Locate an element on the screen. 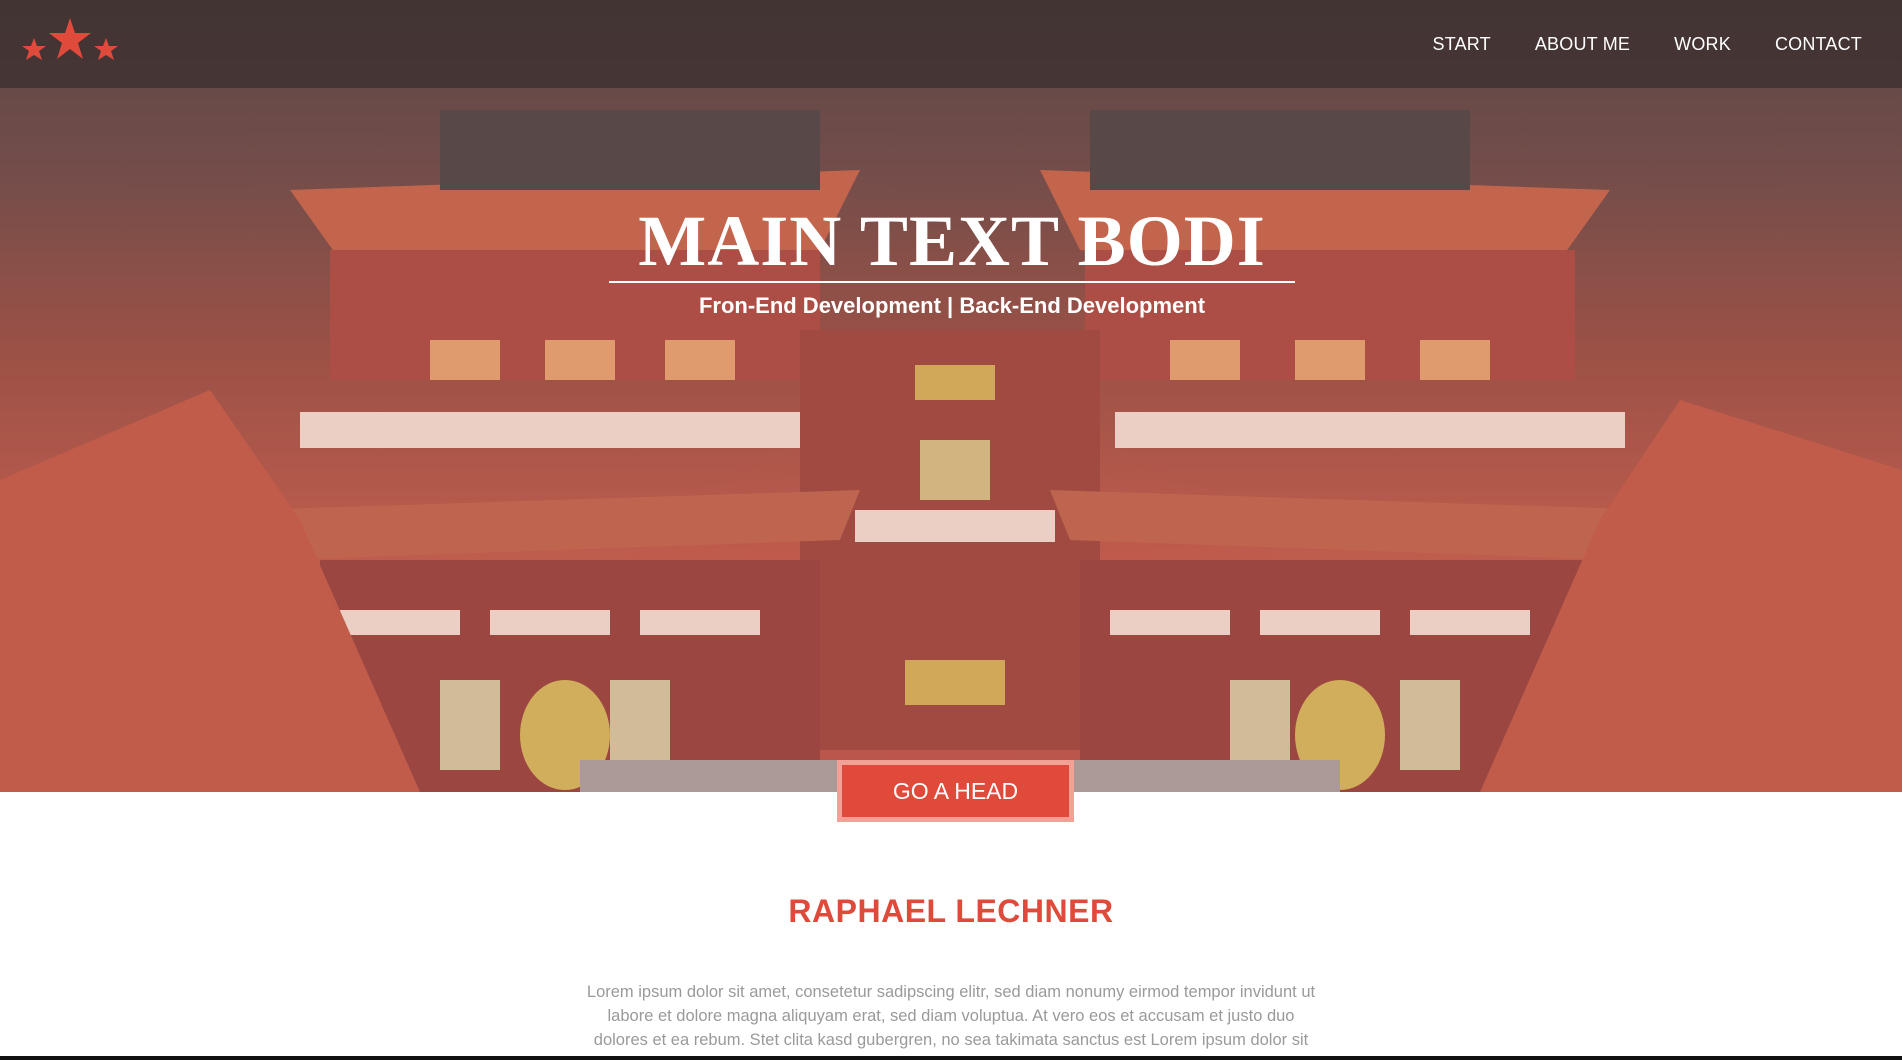 The height and width of the screenshot is (1060, 1902). go-ahead-button: GO A HEAD is located at coordinates (955, 791).